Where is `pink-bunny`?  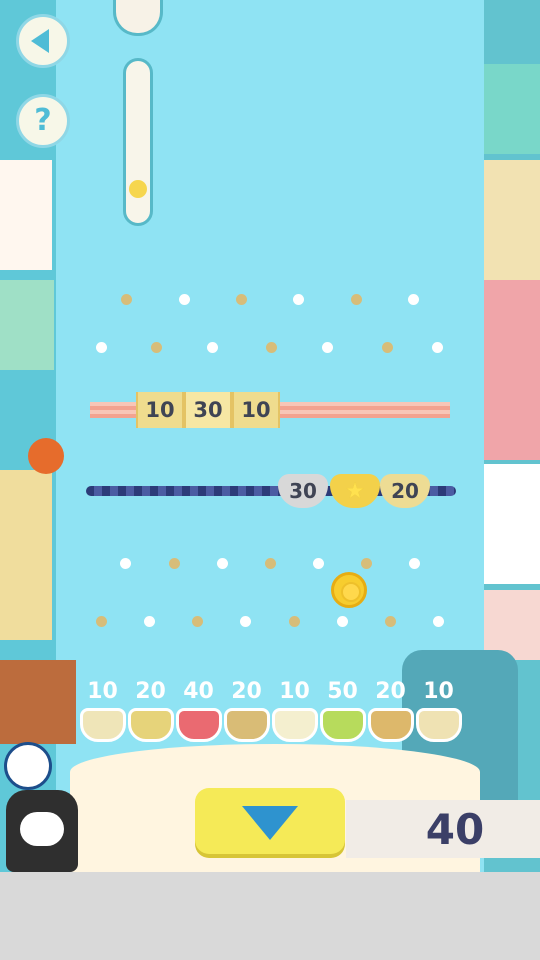
pink-bunny is located at coordinates (512, 370).